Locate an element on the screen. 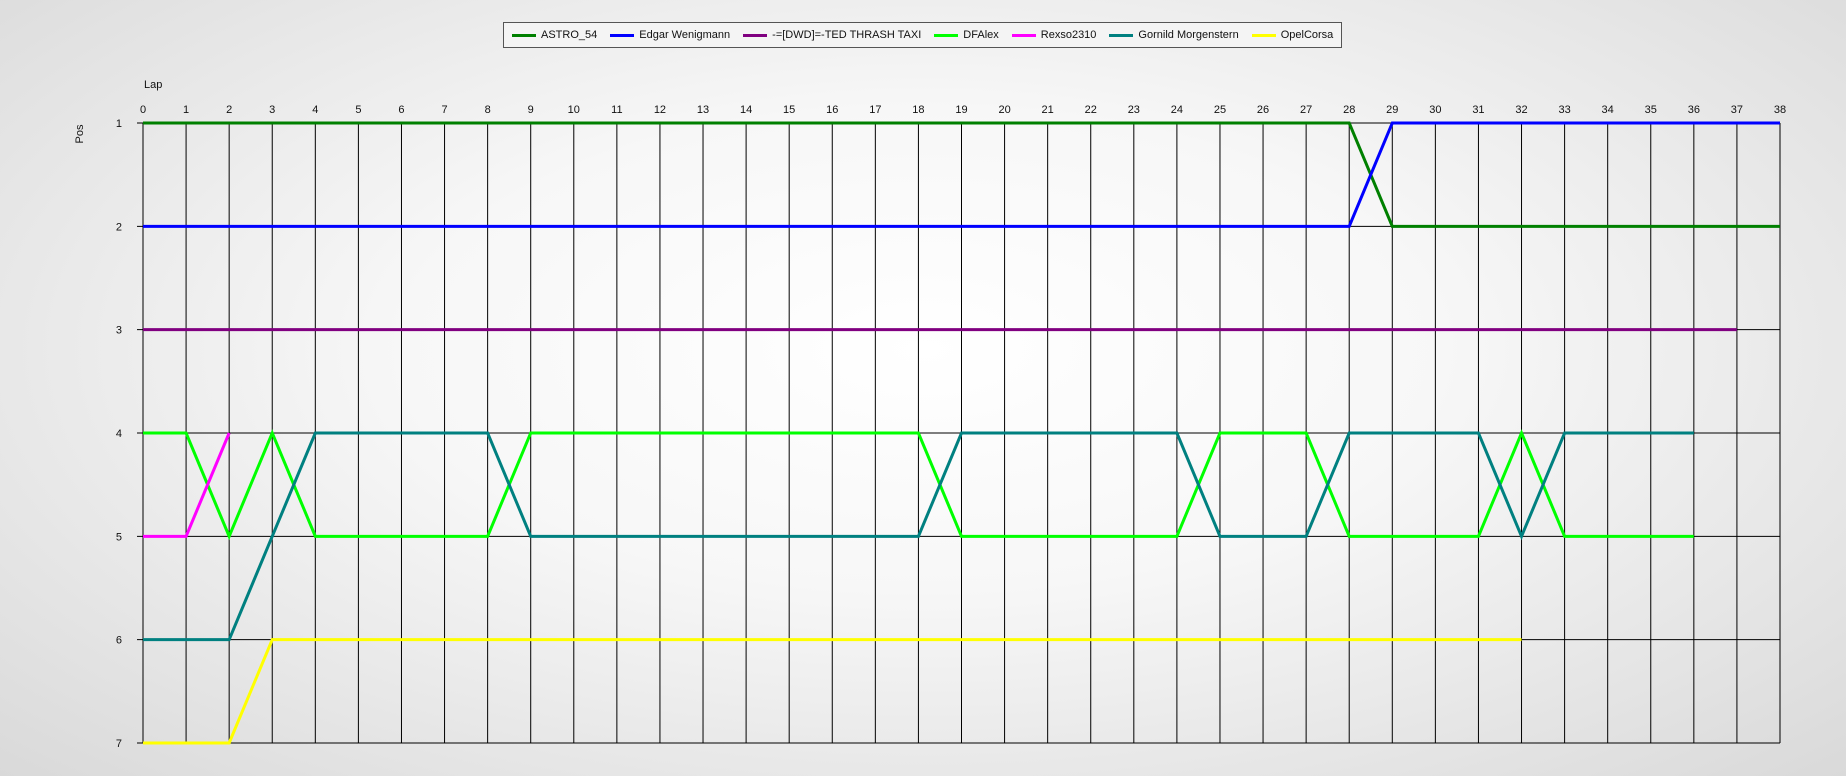 This screenshot has height=776, width=1846. x-tick-label: 25 is located at coordinates (1220, 110).